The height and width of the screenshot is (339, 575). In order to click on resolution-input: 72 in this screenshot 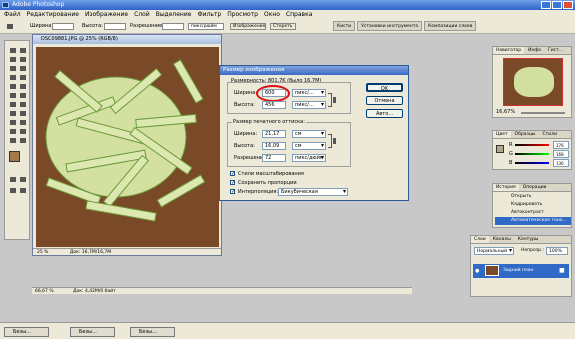, I will do `click(274, 158)`.